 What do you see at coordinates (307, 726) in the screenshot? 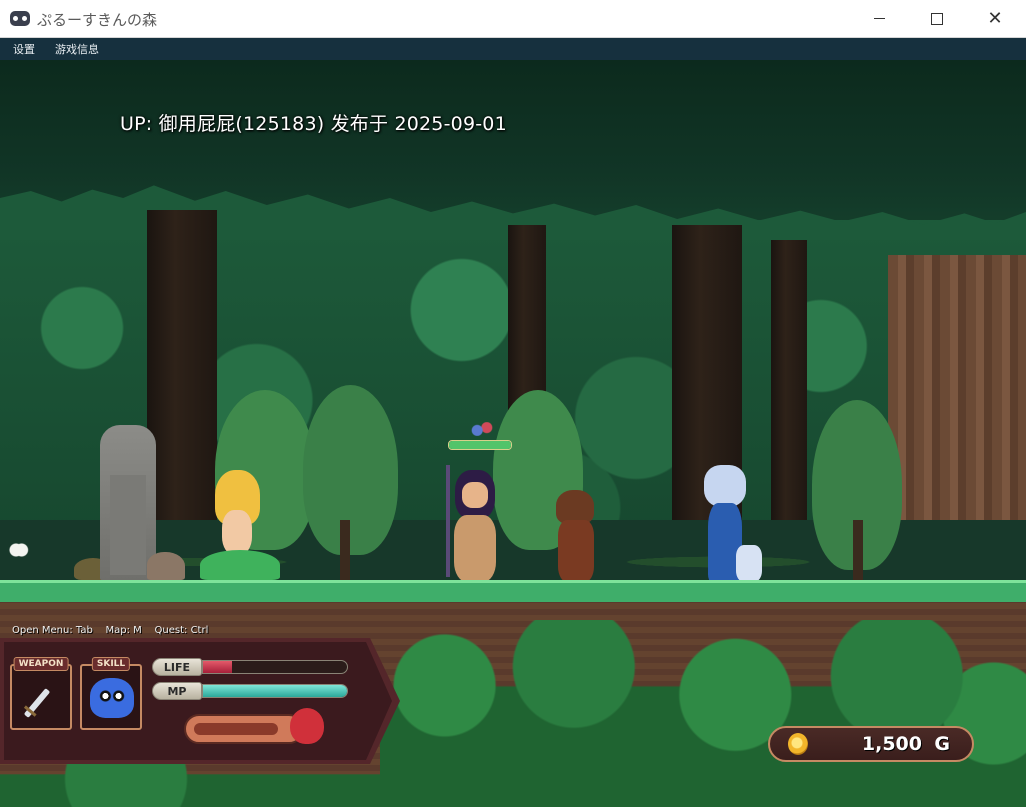
I see `special-gauge-tip-icon` at bounding box center [307, 726].